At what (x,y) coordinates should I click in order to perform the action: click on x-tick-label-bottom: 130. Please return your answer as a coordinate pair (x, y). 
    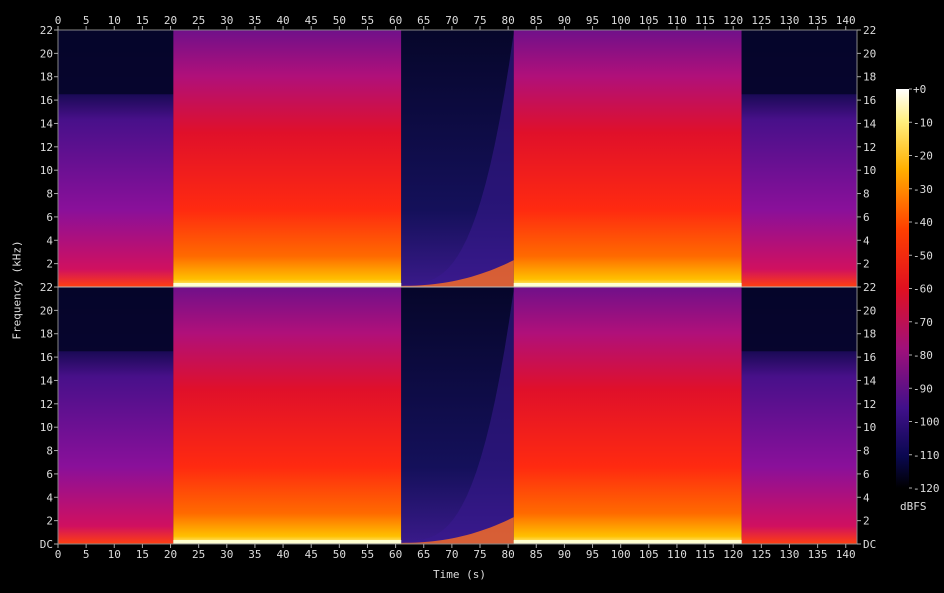
    Looking at the image, I should click on (790, 554).